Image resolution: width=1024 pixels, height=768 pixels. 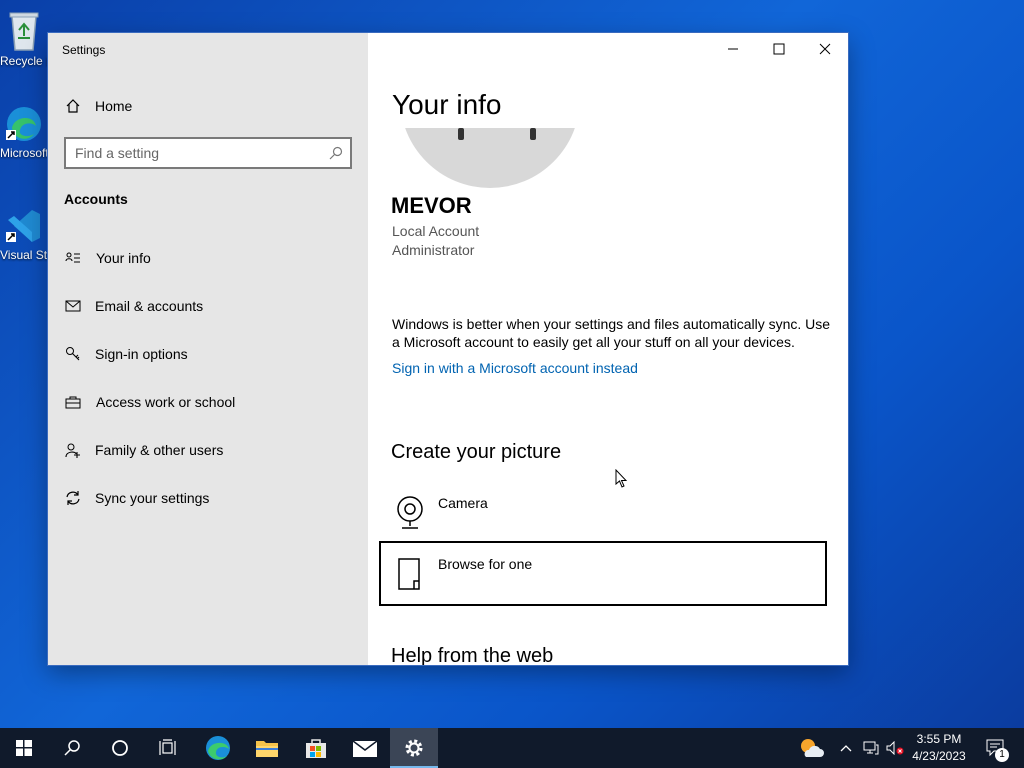 What do you see at coordinates (431, 205) in the screenshot?
I see `user-name: MEVOR` at bounding box center [431, 205].